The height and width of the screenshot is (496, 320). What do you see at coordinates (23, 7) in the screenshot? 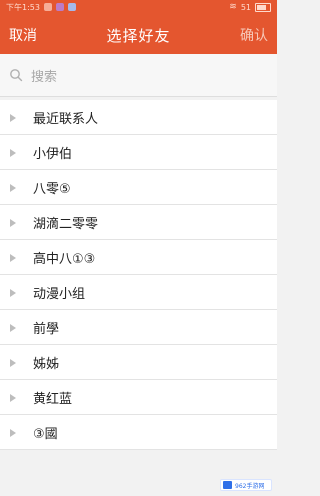
I see `status-time: 下午1:53` at bounding box center [23, 7].